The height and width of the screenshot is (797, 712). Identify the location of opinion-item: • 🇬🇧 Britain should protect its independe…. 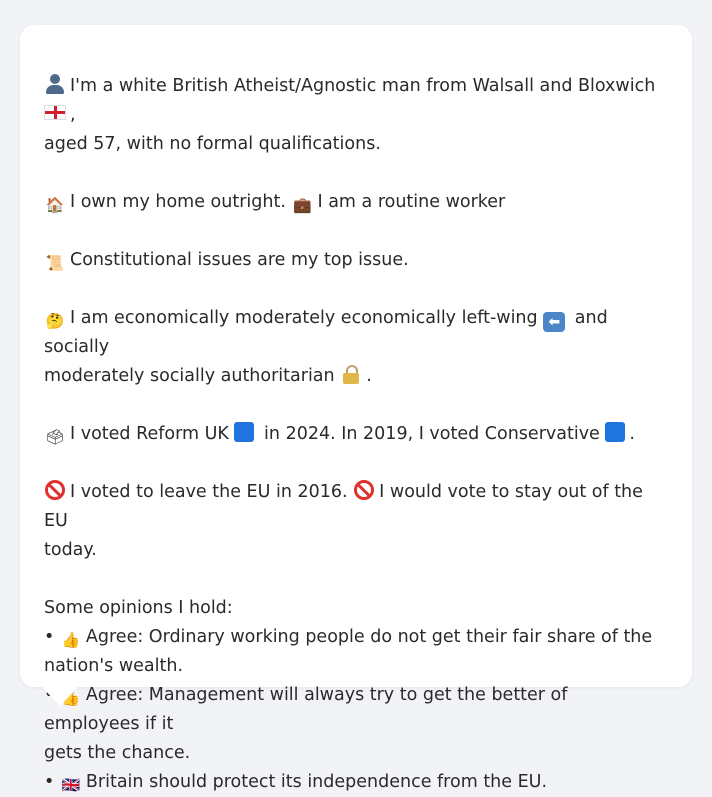
(356, 782).